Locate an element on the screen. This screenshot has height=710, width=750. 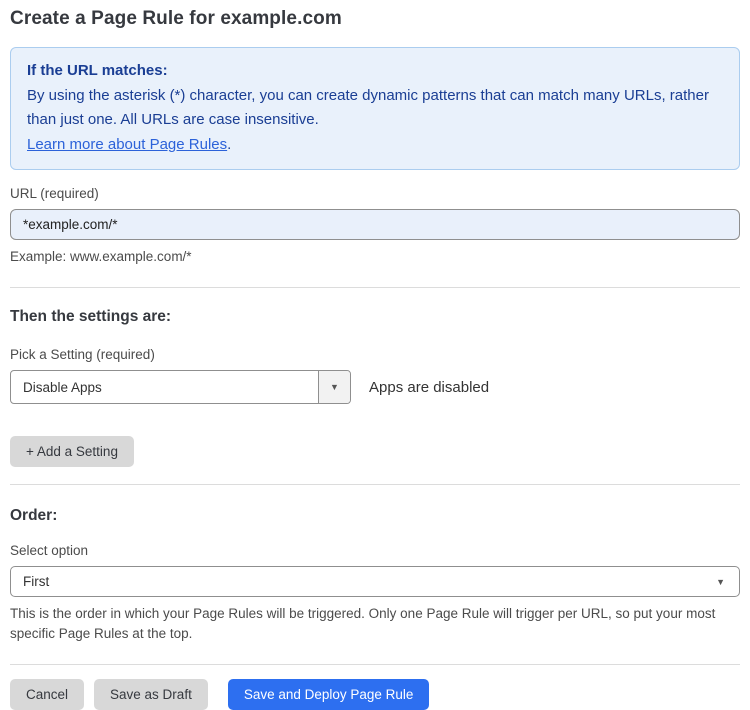
setting-dropdown: Disable Apps ▼ is located at coordinates (180, 387).